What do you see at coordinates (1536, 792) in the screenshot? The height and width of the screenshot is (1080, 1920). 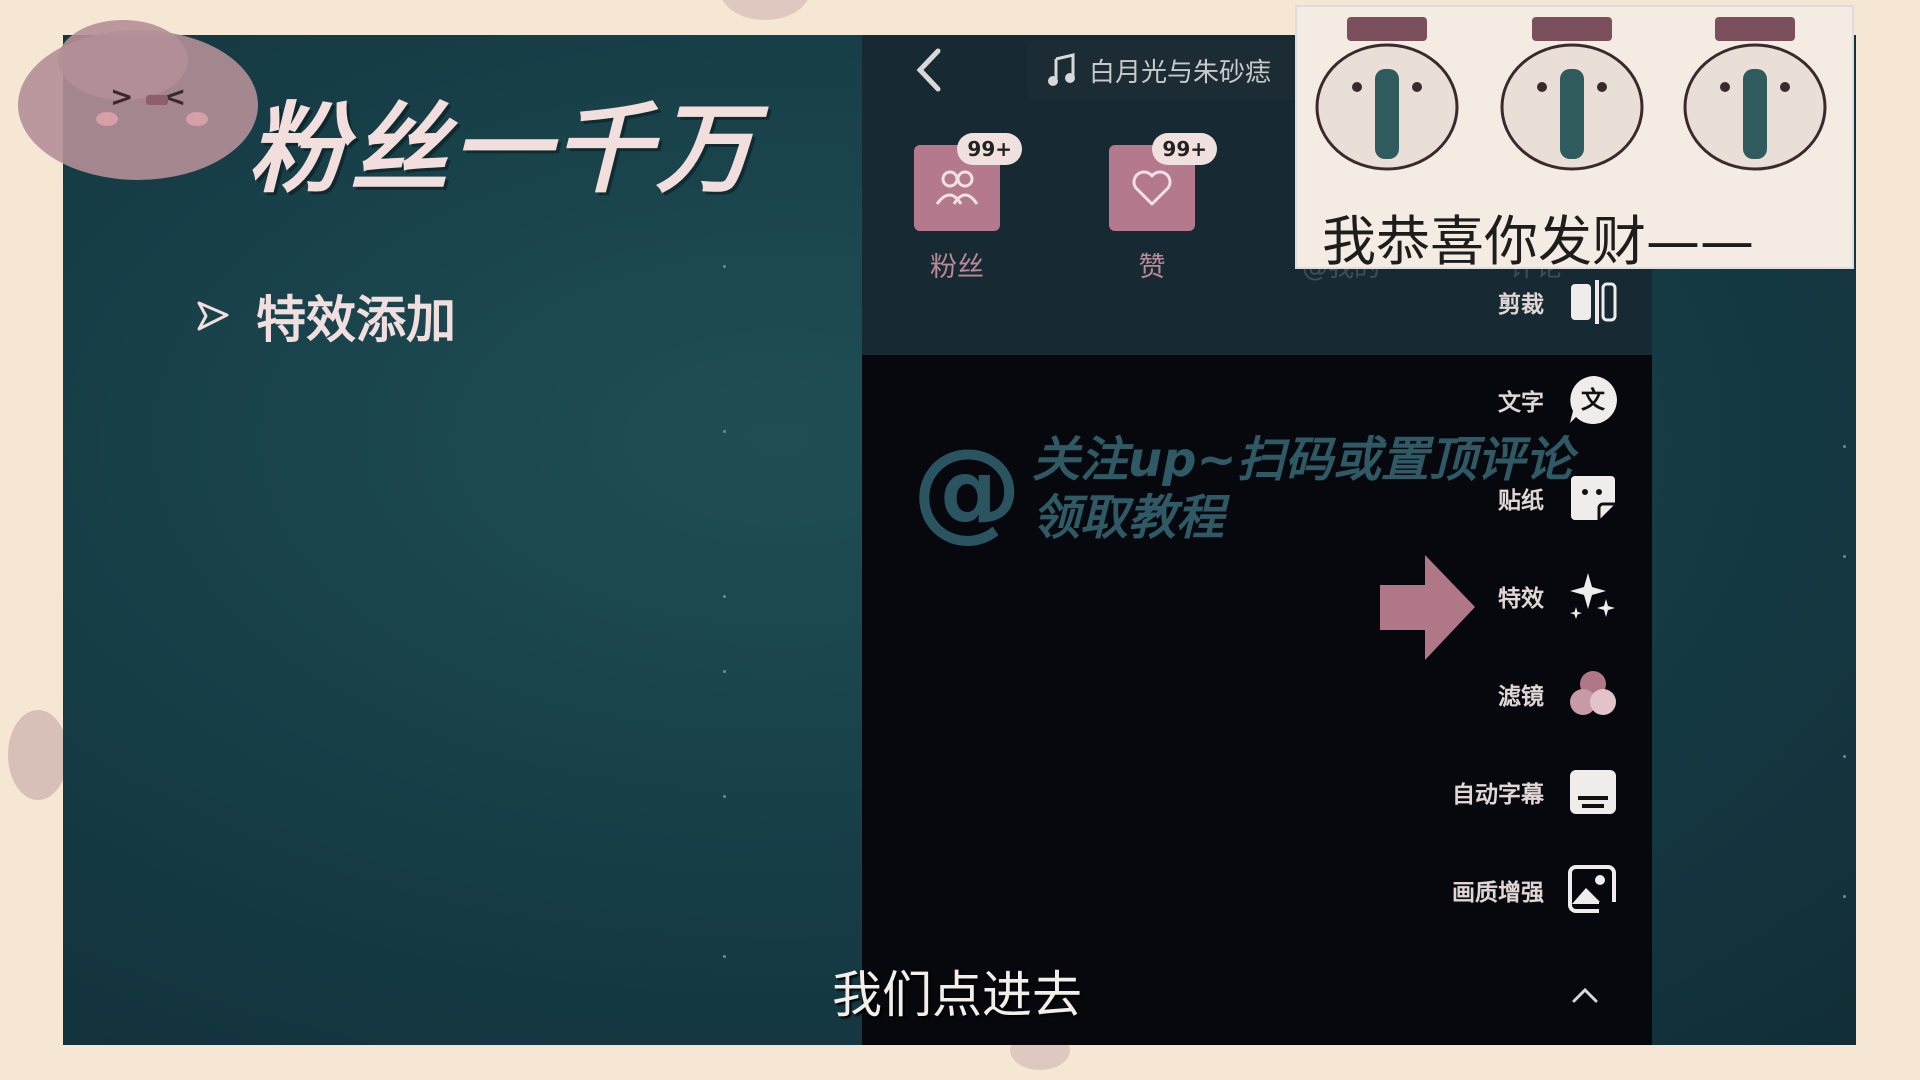 I see `menu-auto-caption: 自动字幕` at bounding box center [1536, 792].